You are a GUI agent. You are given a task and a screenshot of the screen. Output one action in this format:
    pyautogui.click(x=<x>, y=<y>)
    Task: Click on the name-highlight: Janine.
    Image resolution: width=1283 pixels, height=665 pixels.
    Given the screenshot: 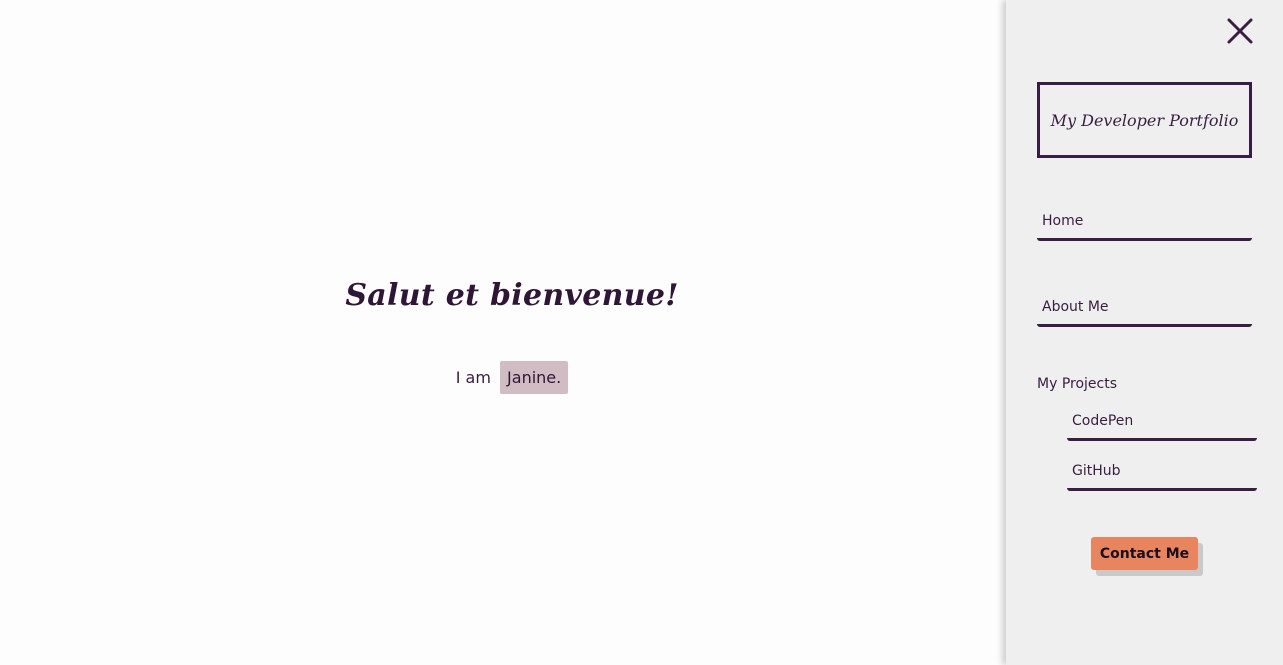 What is the action you would take?
    pyautogui.click(x=534, y=377)
    